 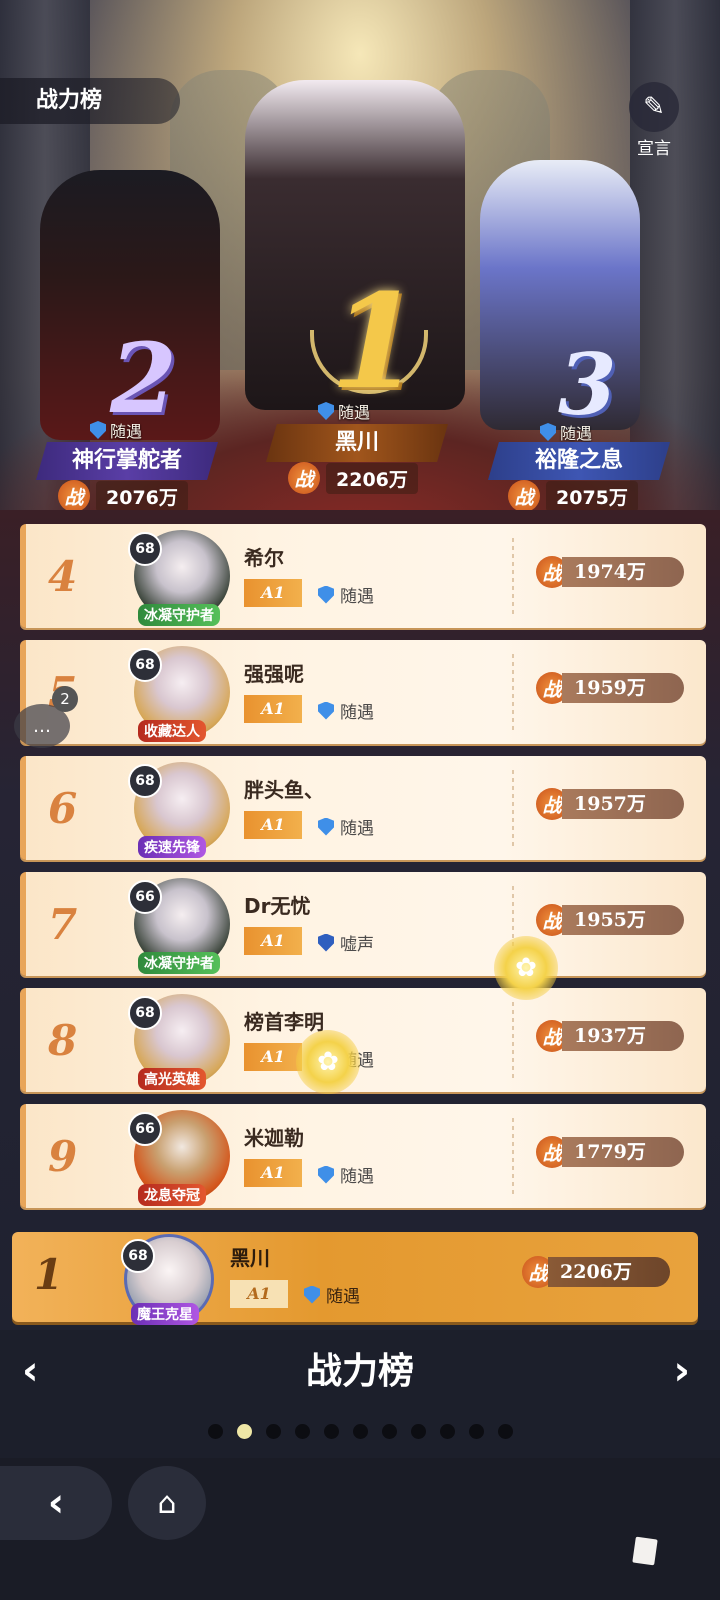 What do you see at coordinates (179, 926) in the screenshot?
I see `avatar: 66 冰凝守护者` at bounding box center [179, 926].